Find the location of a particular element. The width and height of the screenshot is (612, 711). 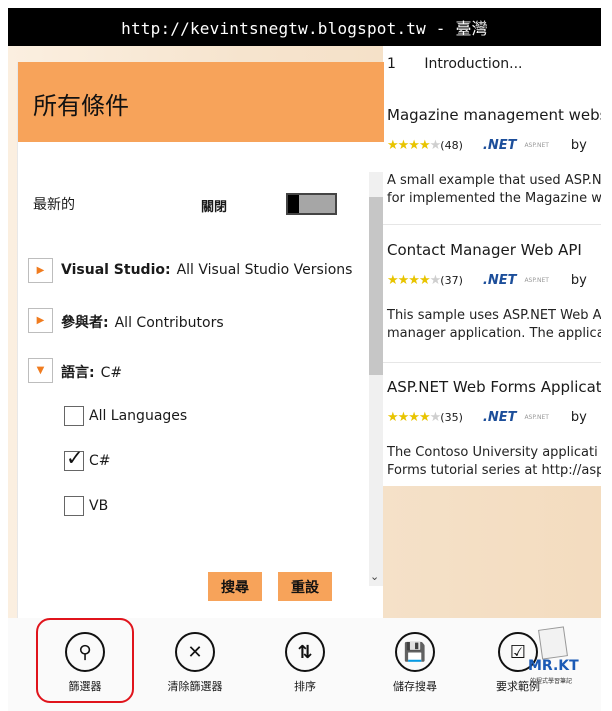

toggle-state-label: 關閉 is located at coordinates (214, 207).